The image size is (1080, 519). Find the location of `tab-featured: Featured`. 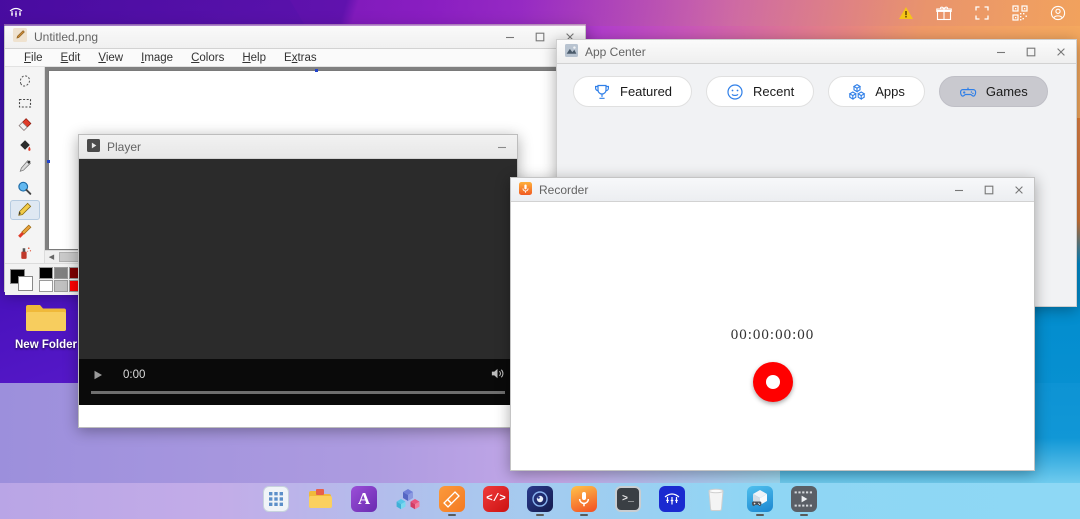

tab-featured: Featured is located at coordinates (633, 91).